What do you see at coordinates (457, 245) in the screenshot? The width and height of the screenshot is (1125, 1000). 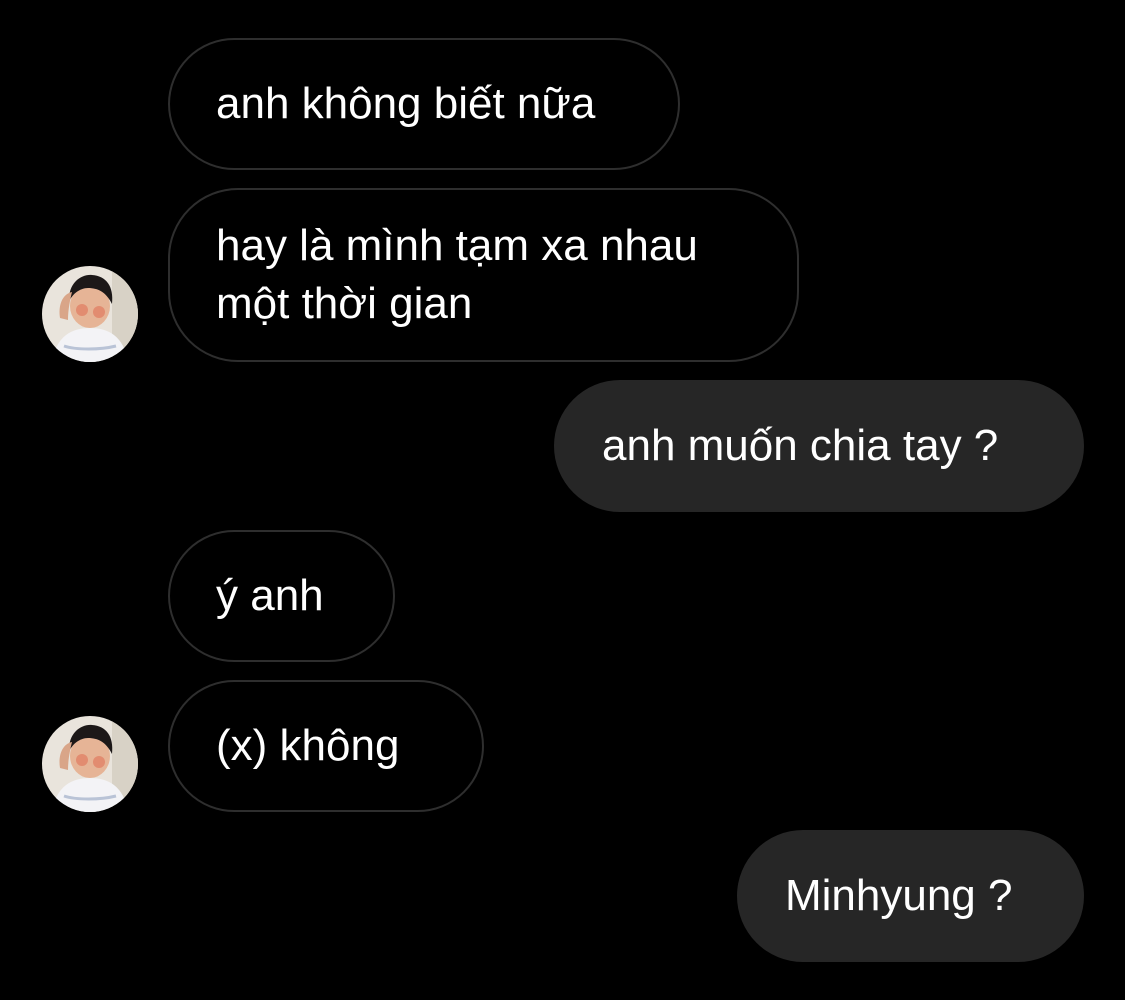 I see `message-text-line: hay là mình tạm xa nhau` at bounding box center [457, 245].